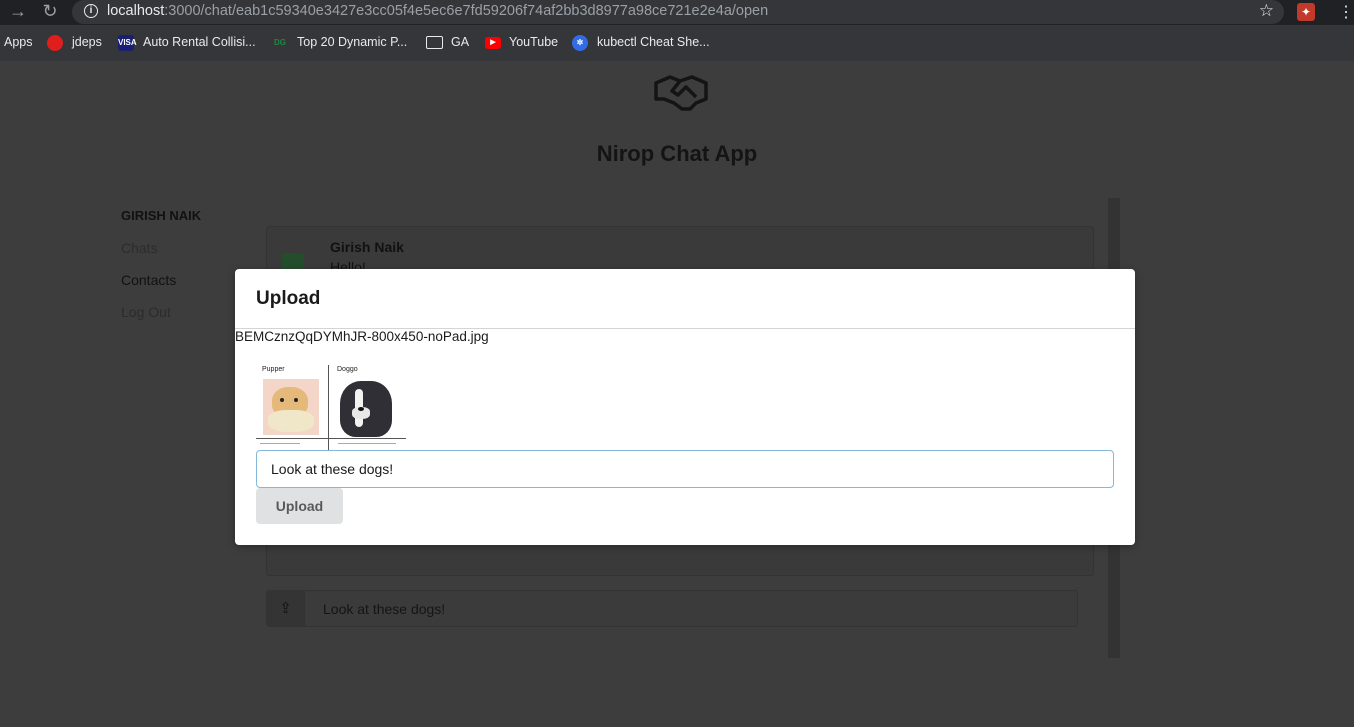 The width and height of the screenshot is (1354, 727). Describe the element at coordinates (677, 153) in the screenshot. I see `app-title: Nirop Chat App` at that location.